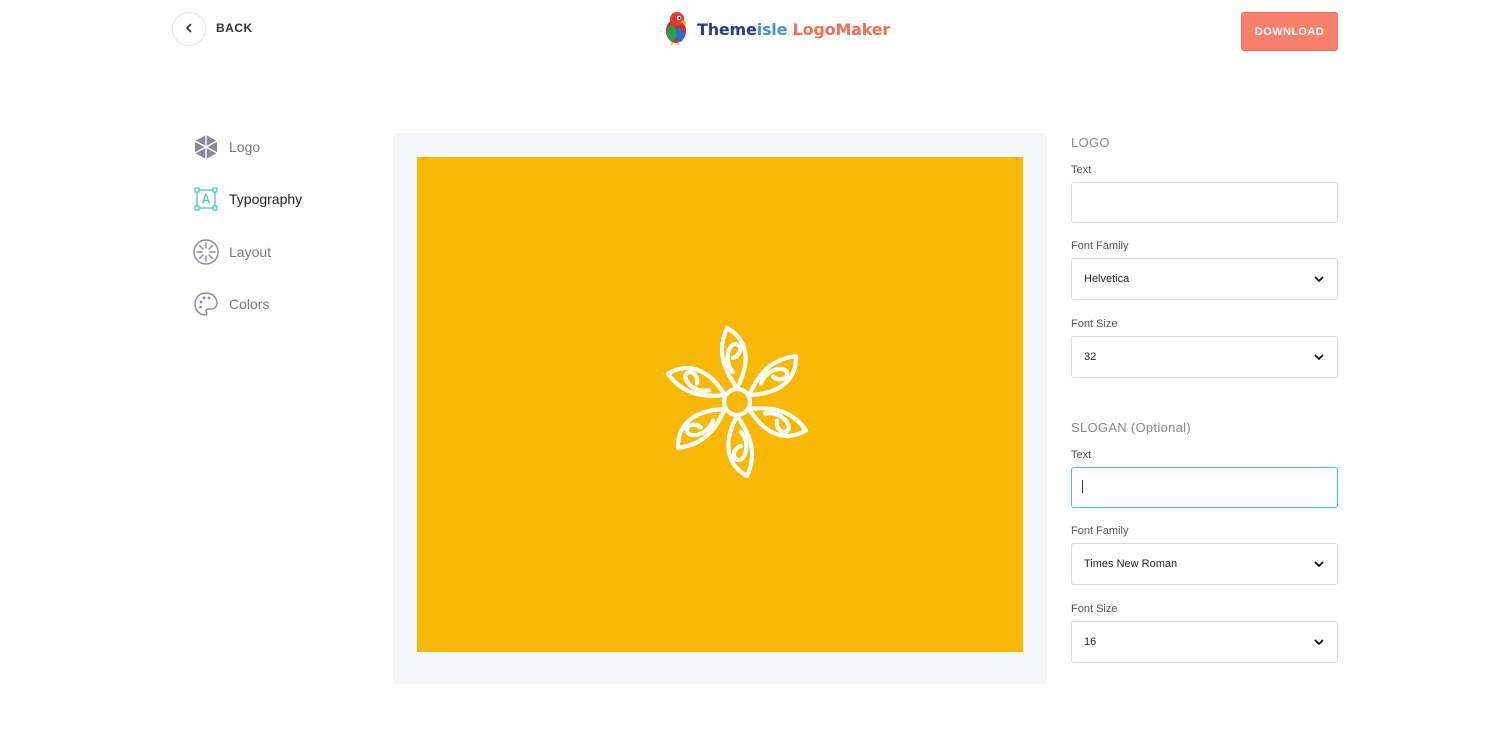 This screenshot has height=733, width=1512. I want to click on layout-burst-icon, so click(206, 252).